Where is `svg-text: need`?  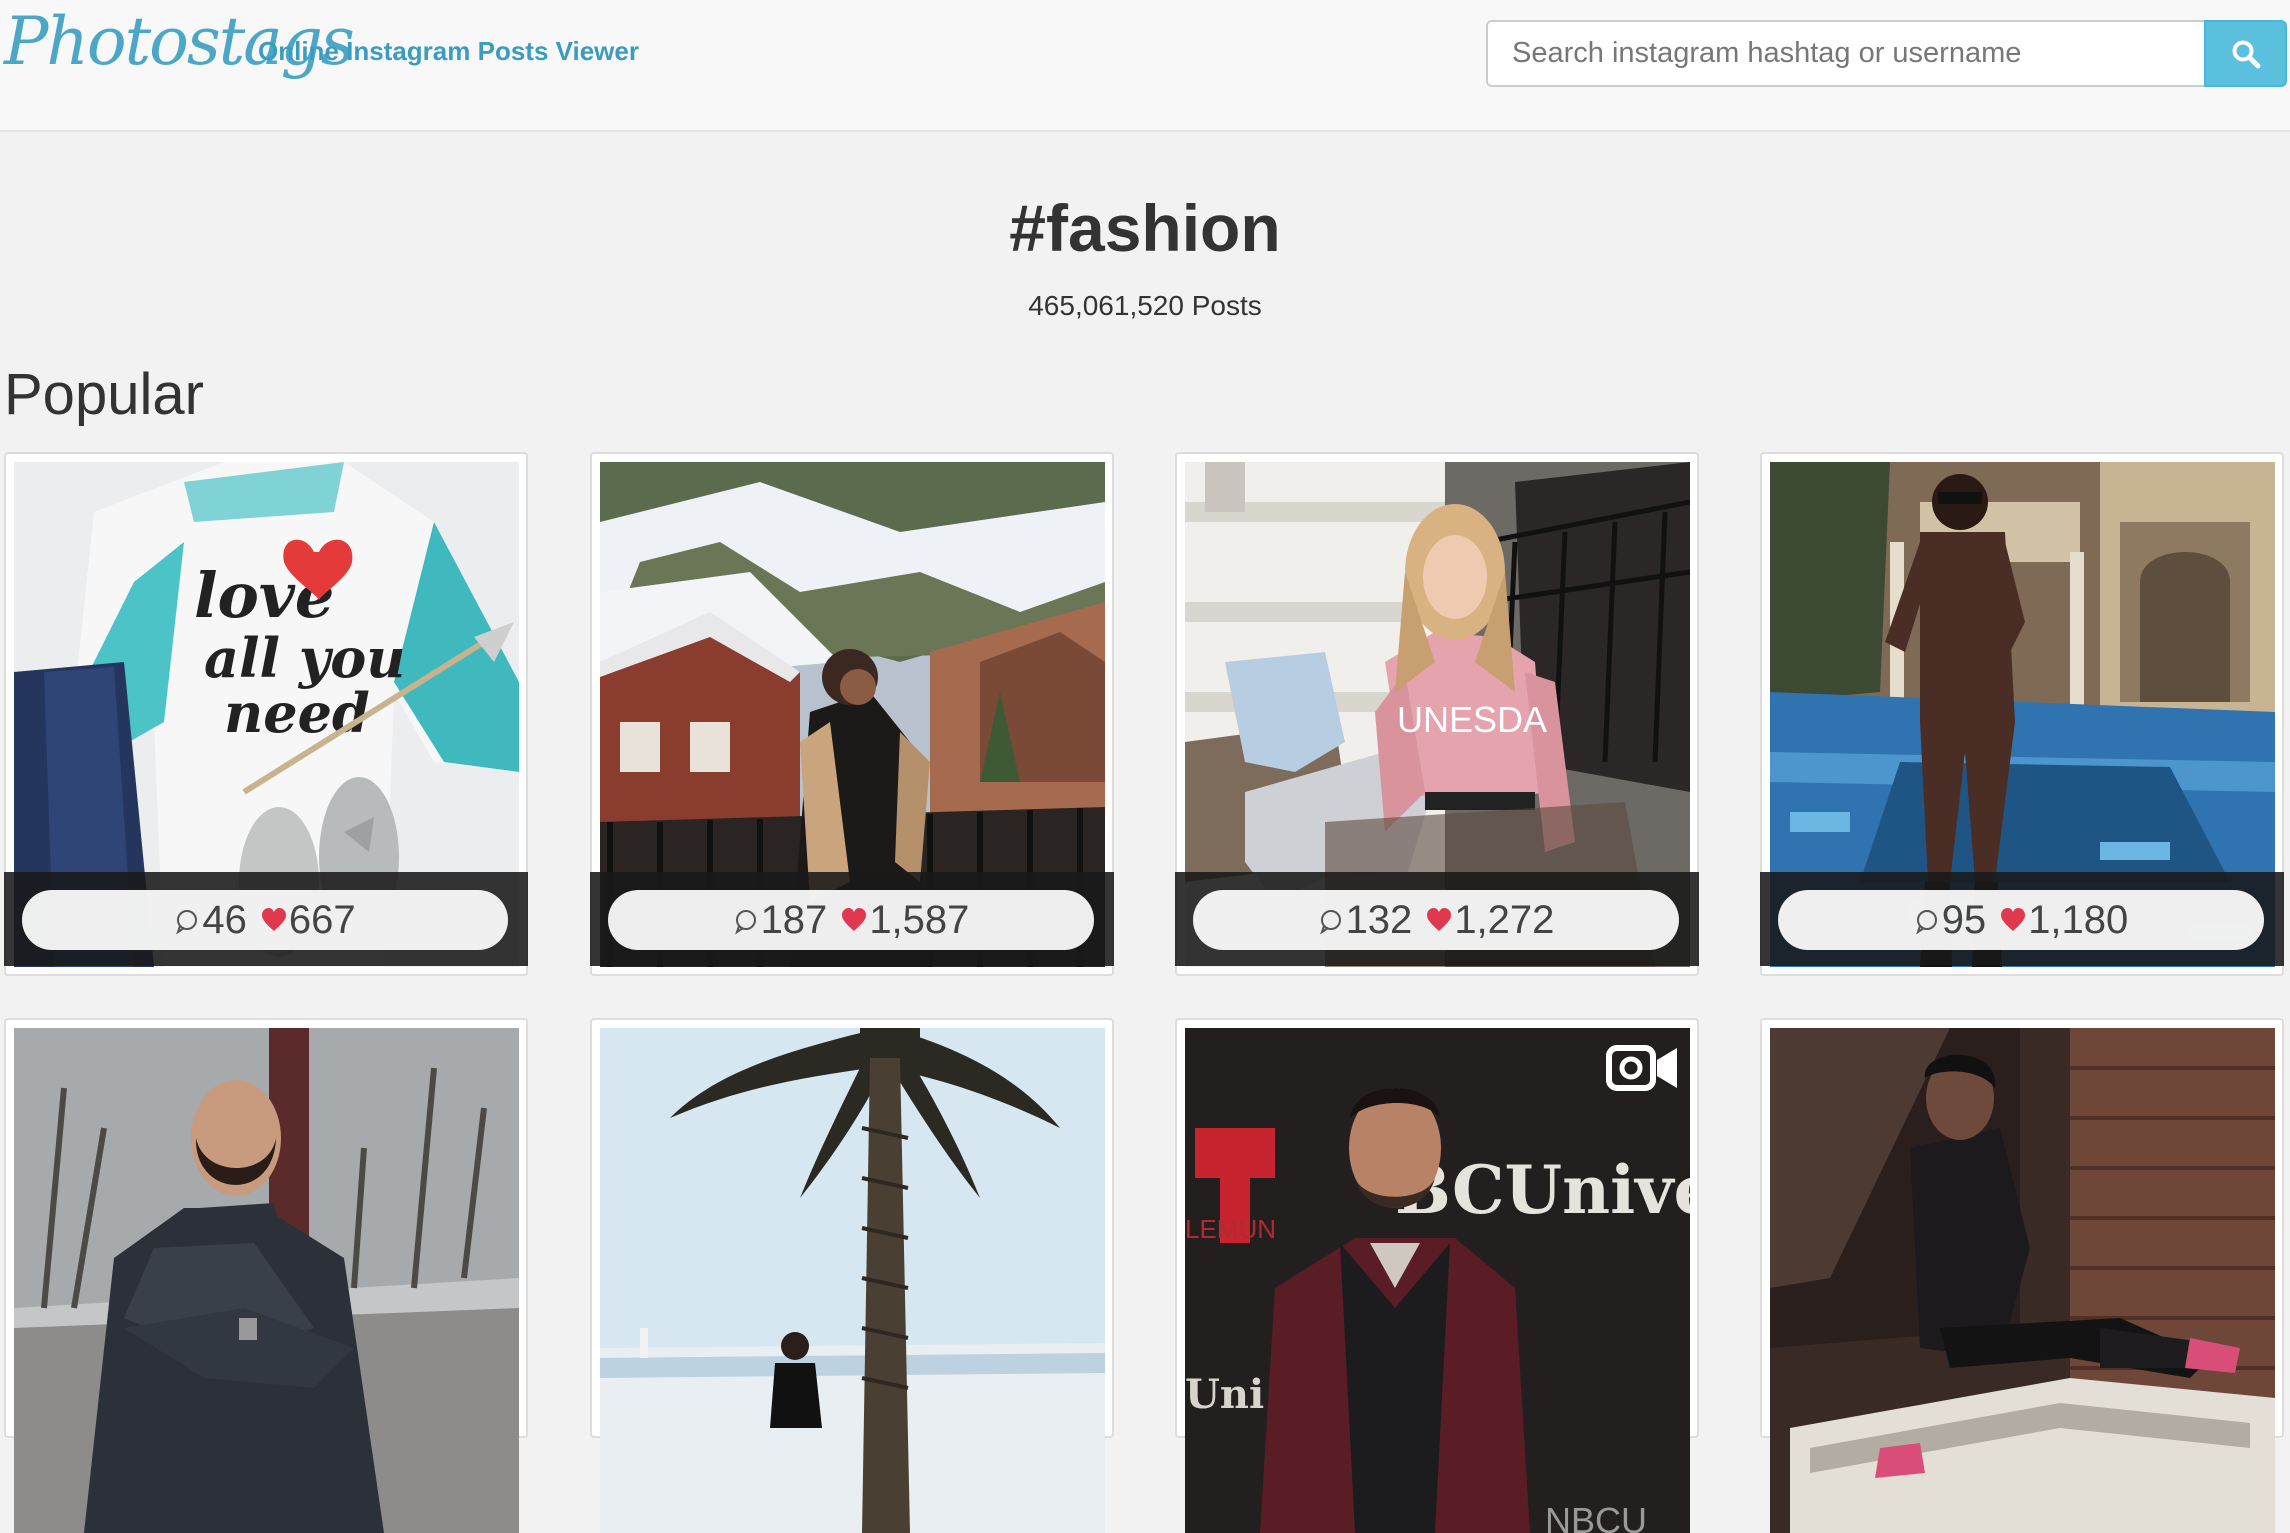 svg-text: need is located at coordinates (297, 713).